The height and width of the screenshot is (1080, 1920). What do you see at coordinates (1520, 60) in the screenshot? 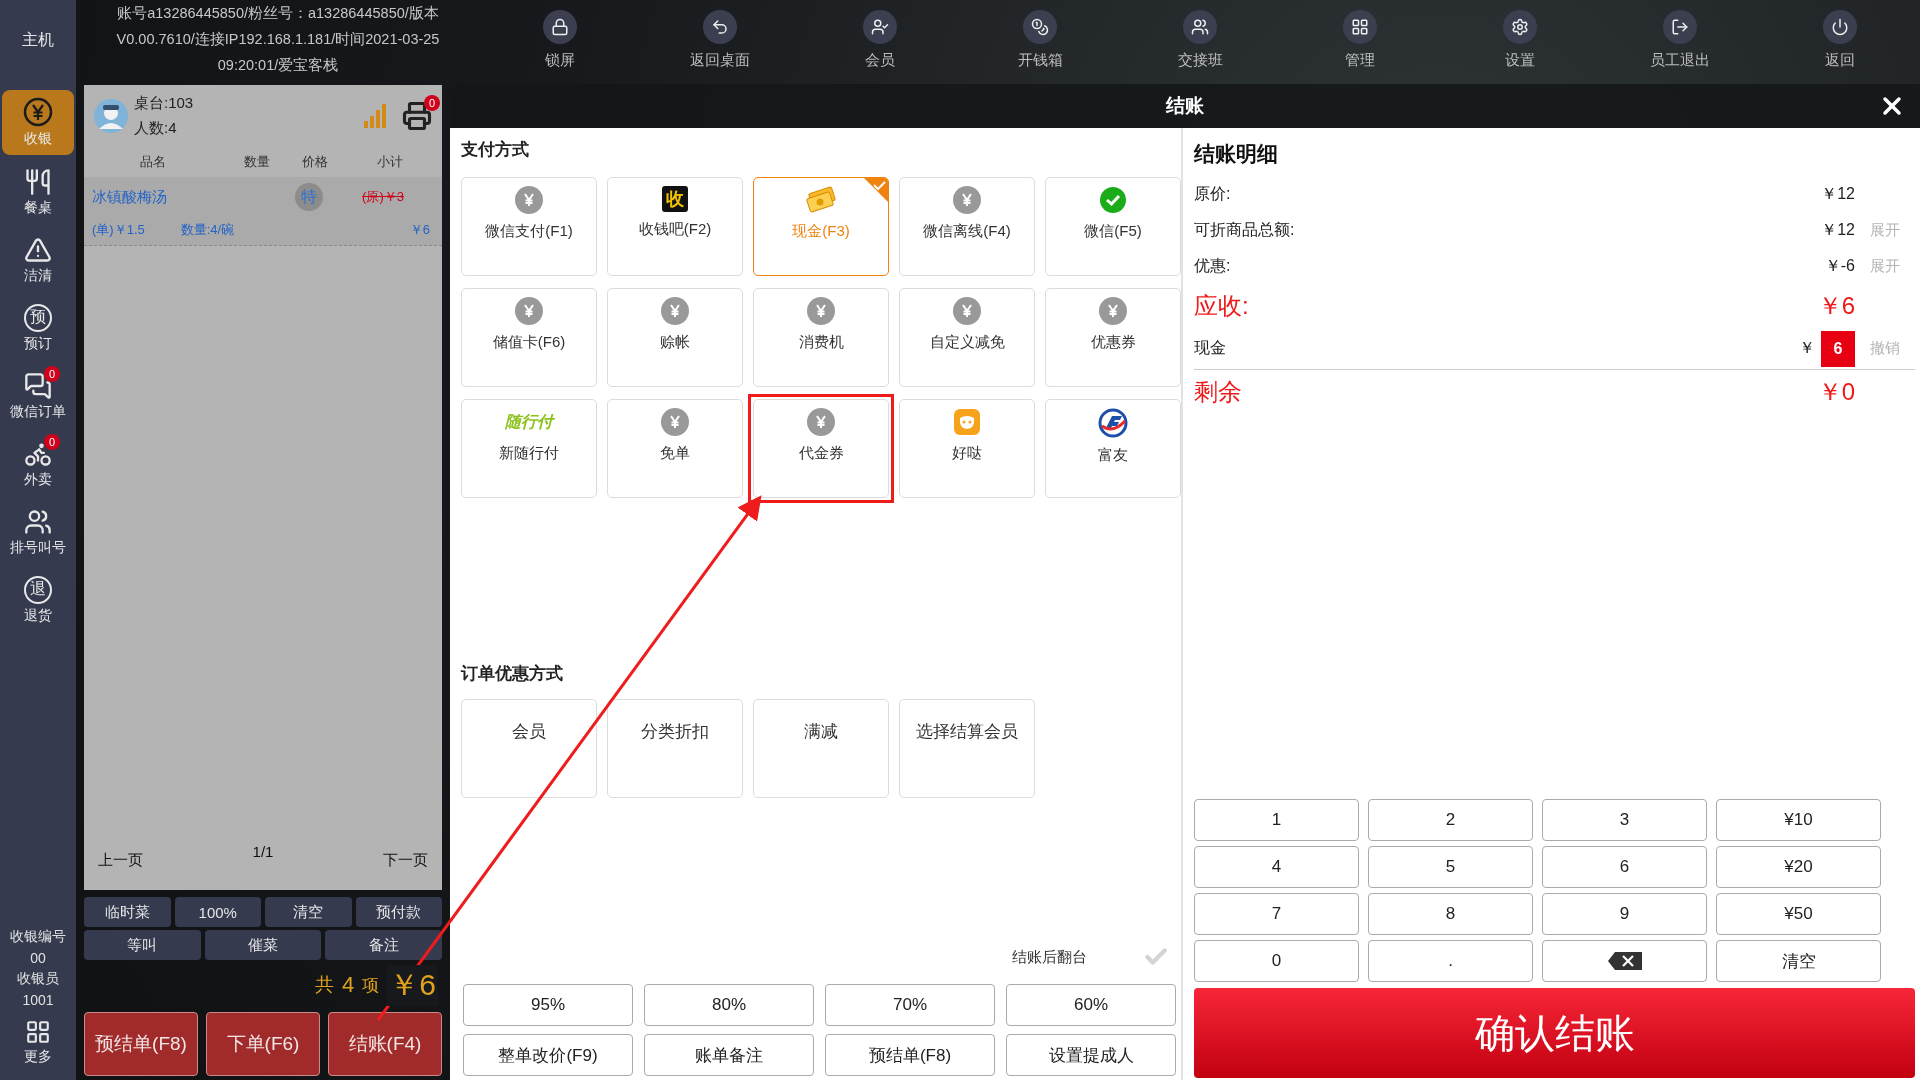
I see `toolbar-label: 设置` at bounding box center [1520, 60].